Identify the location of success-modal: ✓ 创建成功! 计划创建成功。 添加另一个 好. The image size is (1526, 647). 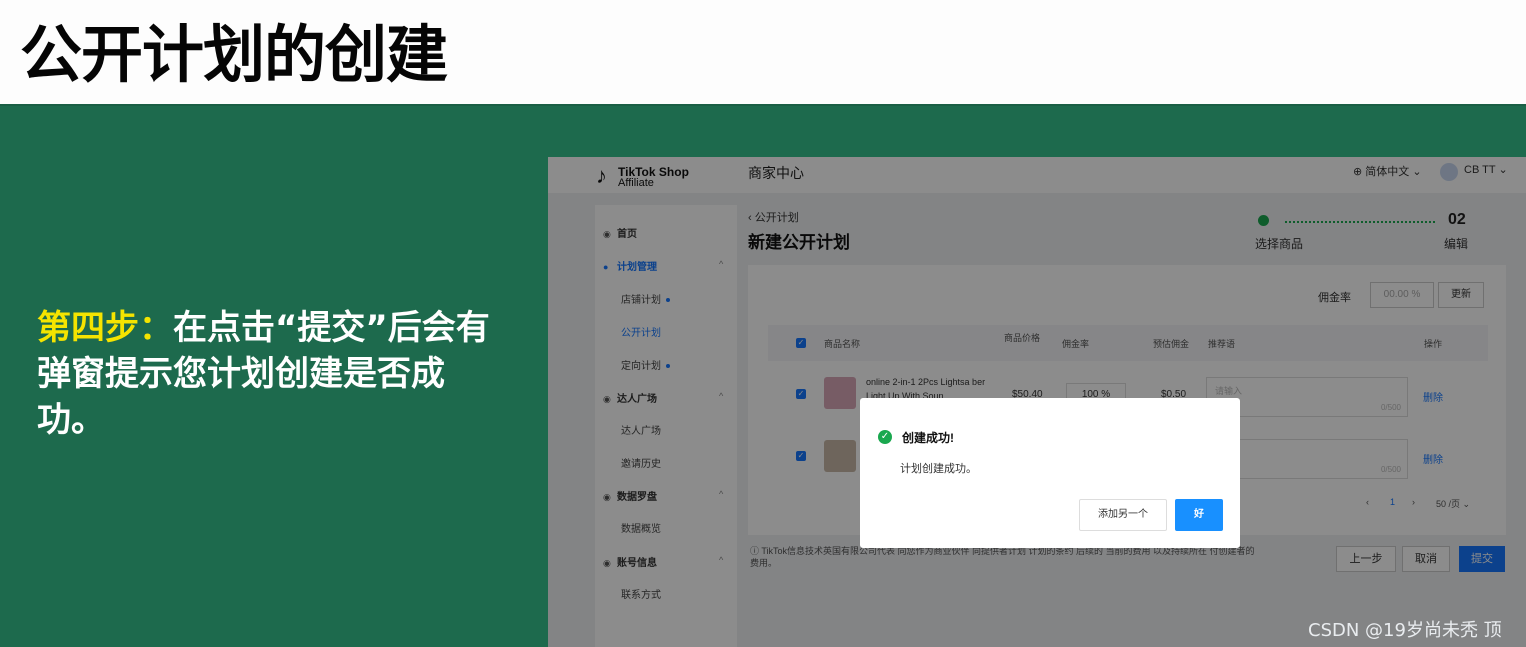
(1050, 473).